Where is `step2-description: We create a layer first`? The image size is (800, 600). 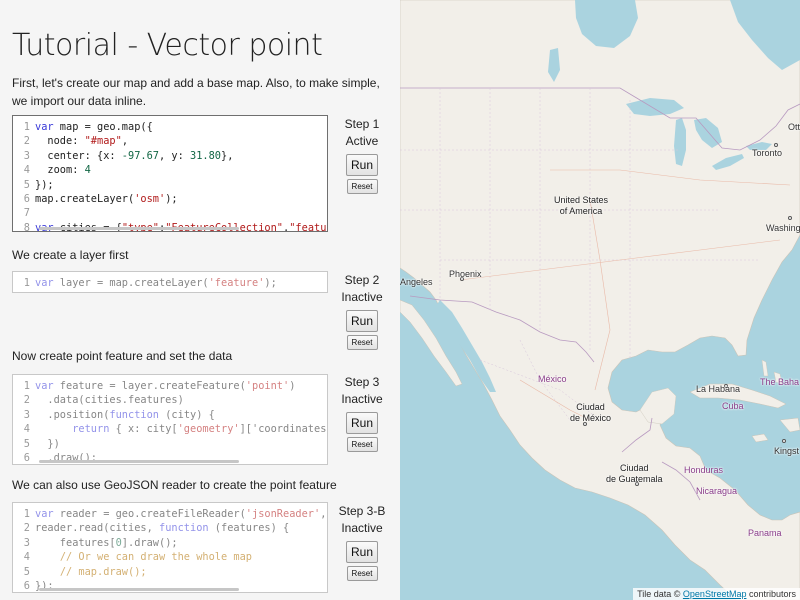 step2-description: We create a layer first is located at coordinates (70, 255).